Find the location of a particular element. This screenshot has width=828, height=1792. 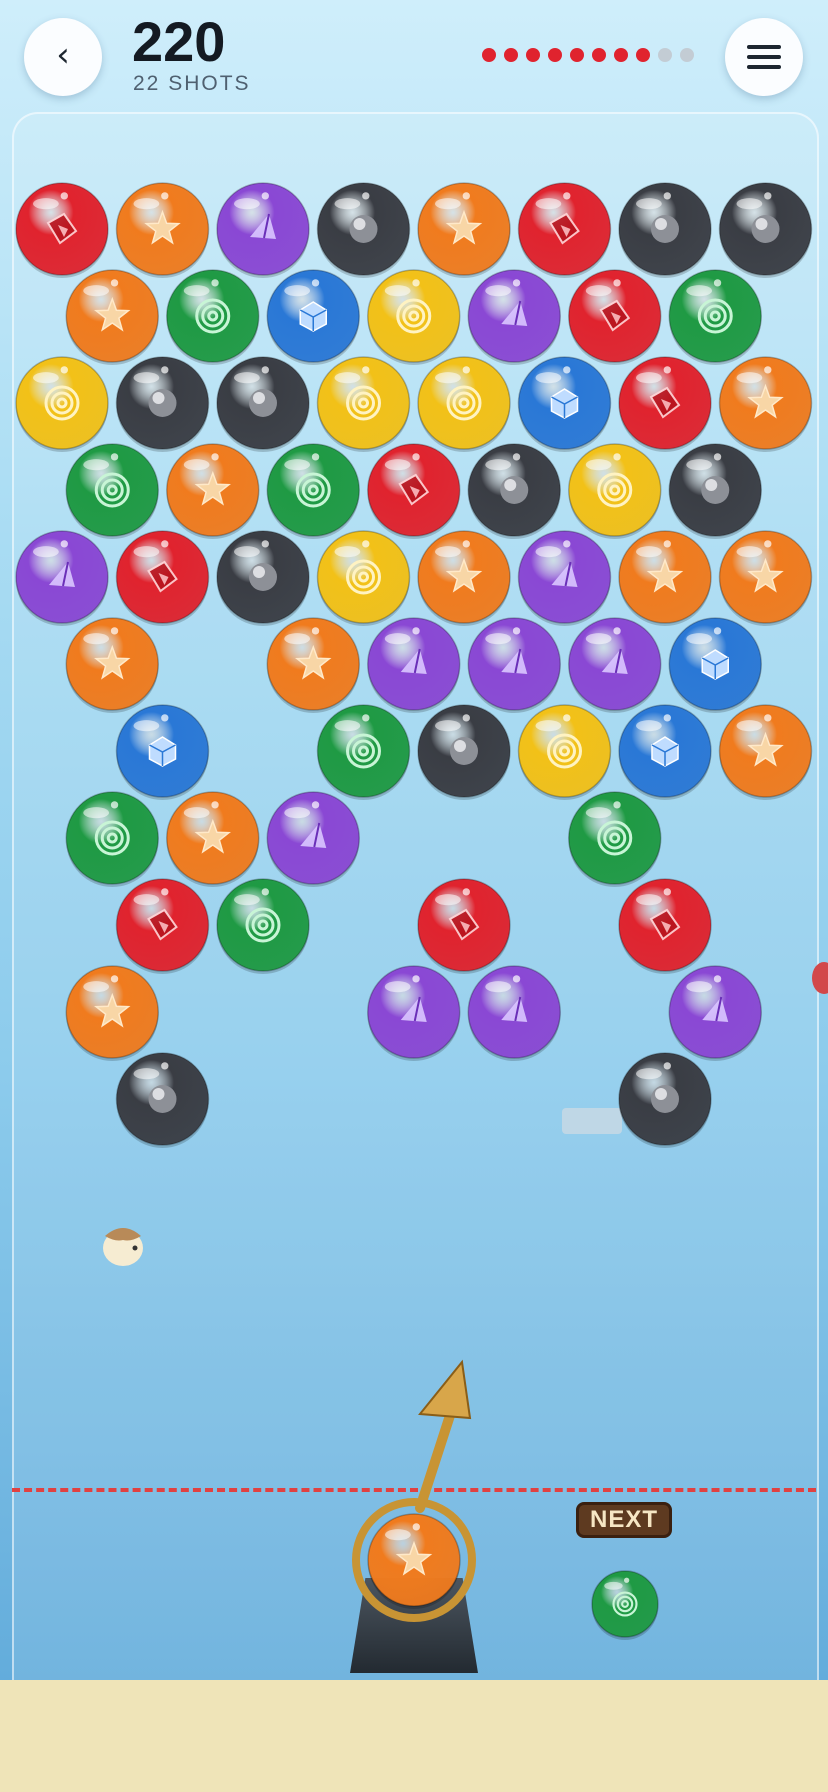

sand-bed is located at coordinates (414, 1736).